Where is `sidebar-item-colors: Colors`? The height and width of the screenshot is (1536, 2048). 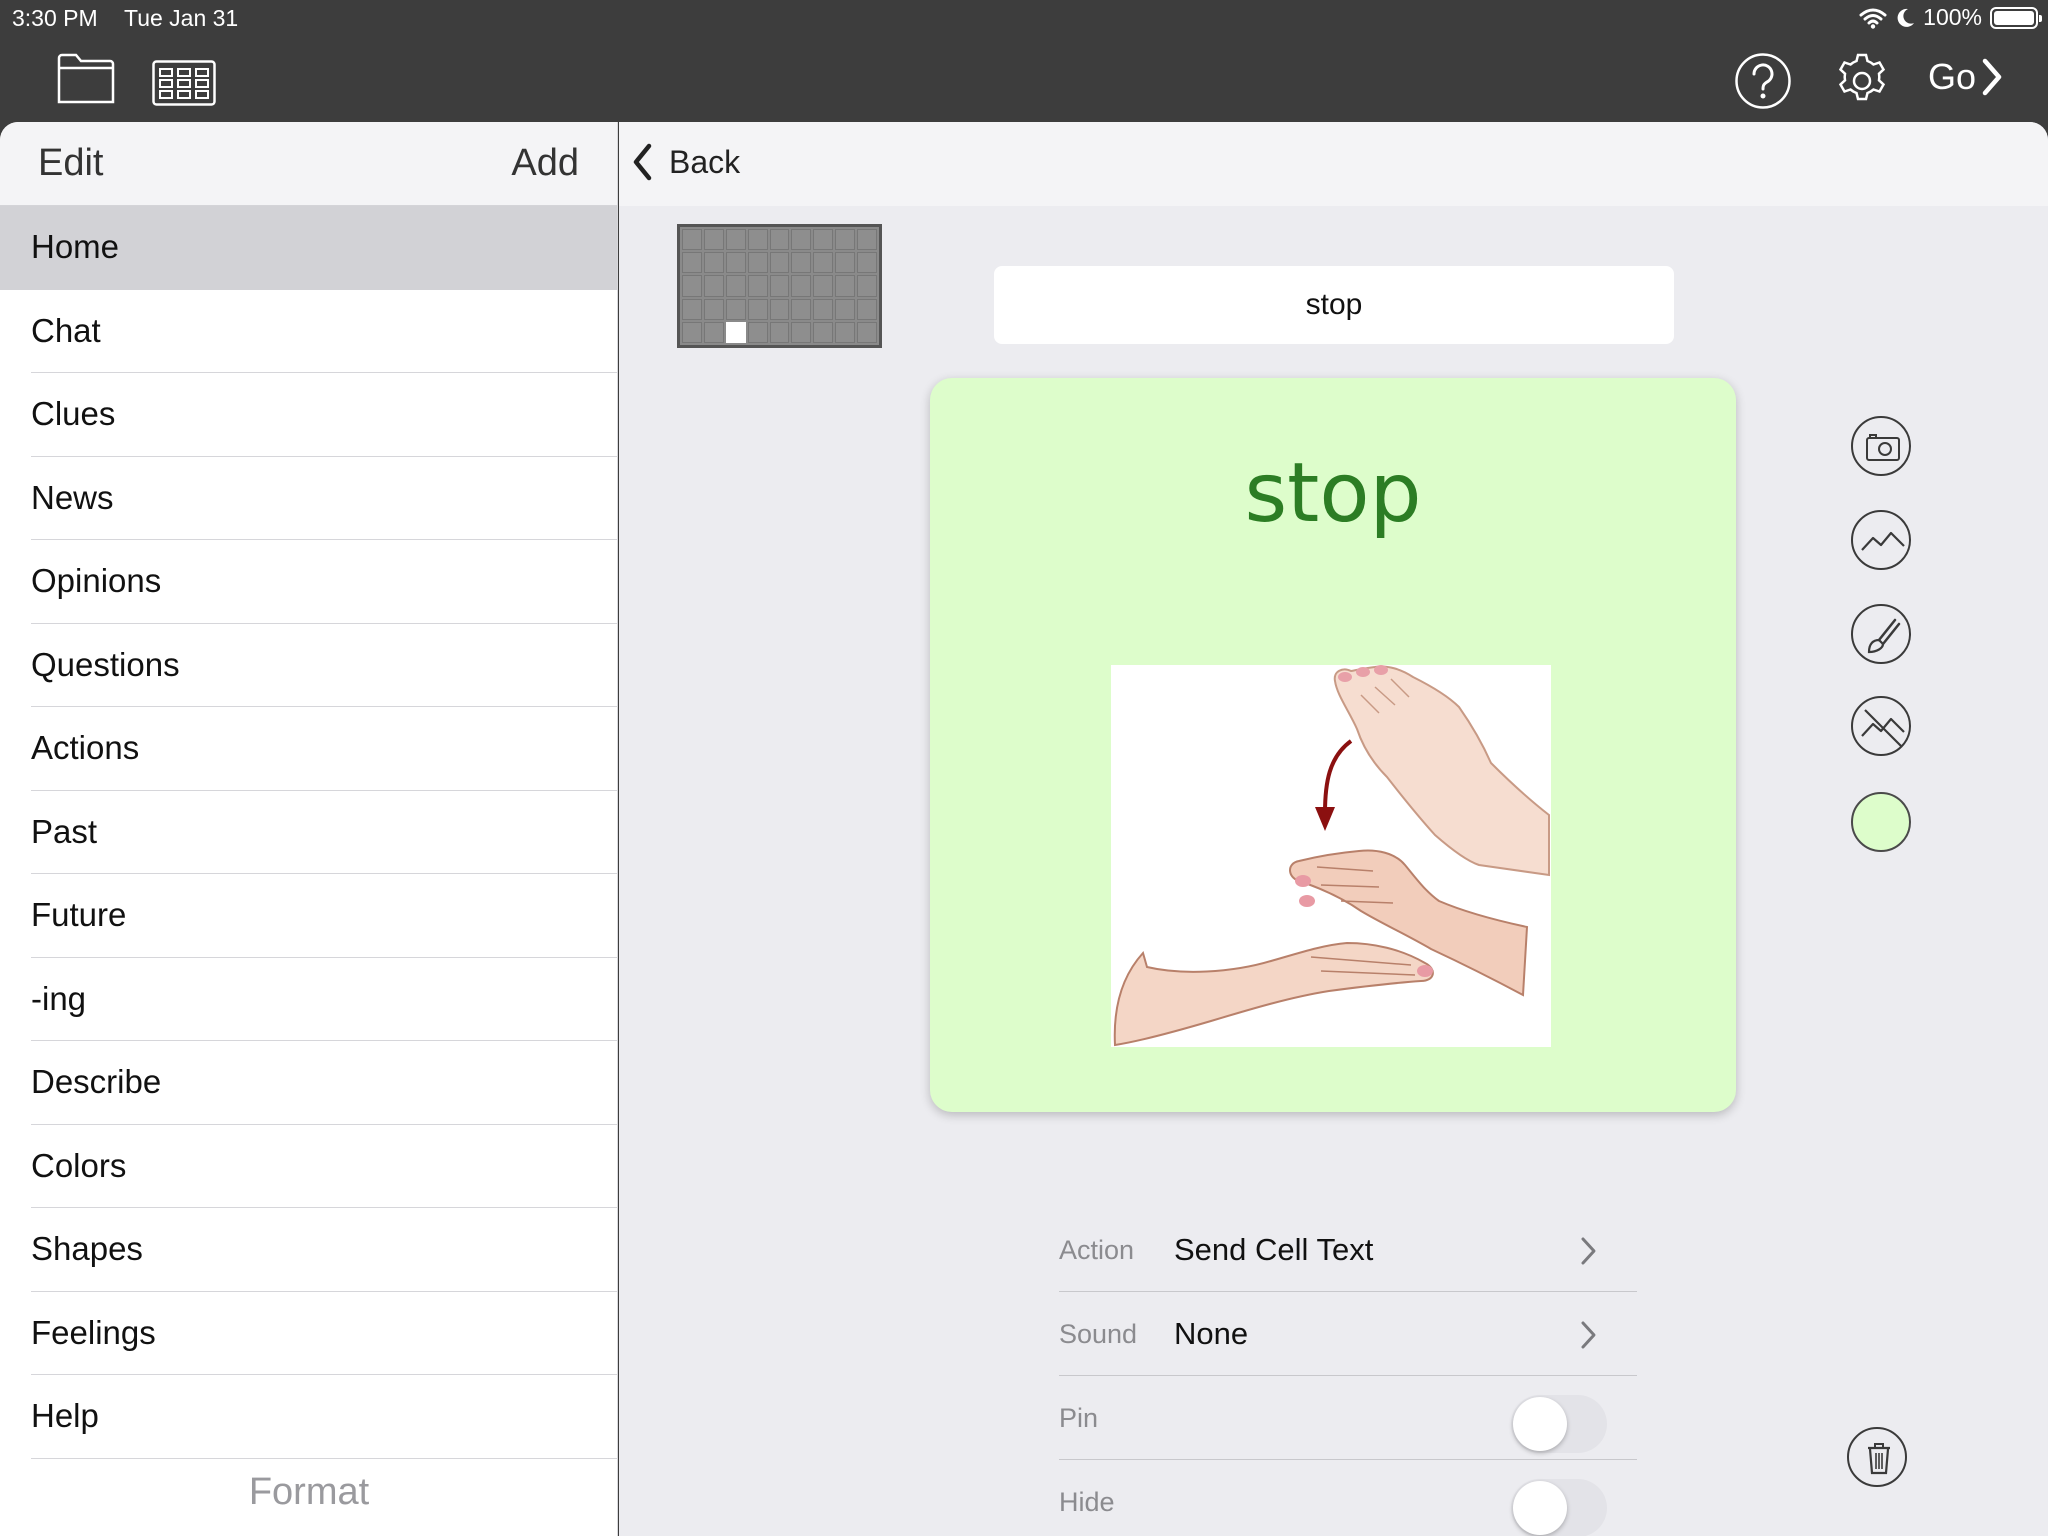
sidebar-item-colors: Colors is located at coordinates (308, 1167).